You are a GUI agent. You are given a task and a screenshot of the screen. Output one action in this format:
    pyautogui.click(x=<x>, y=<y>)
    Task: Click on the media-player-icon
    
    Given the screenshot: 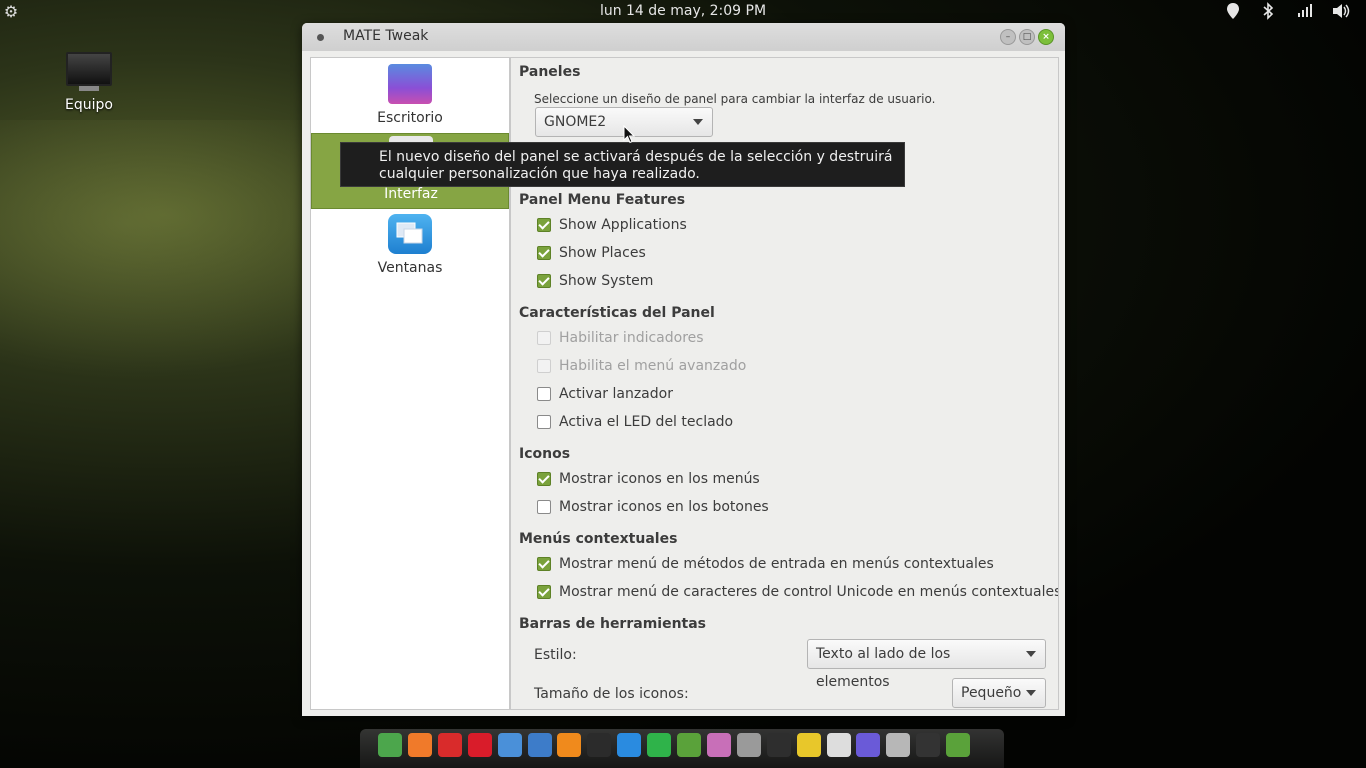 What is the action you would take?
    pyautogui.click(x=569, y=745)
    